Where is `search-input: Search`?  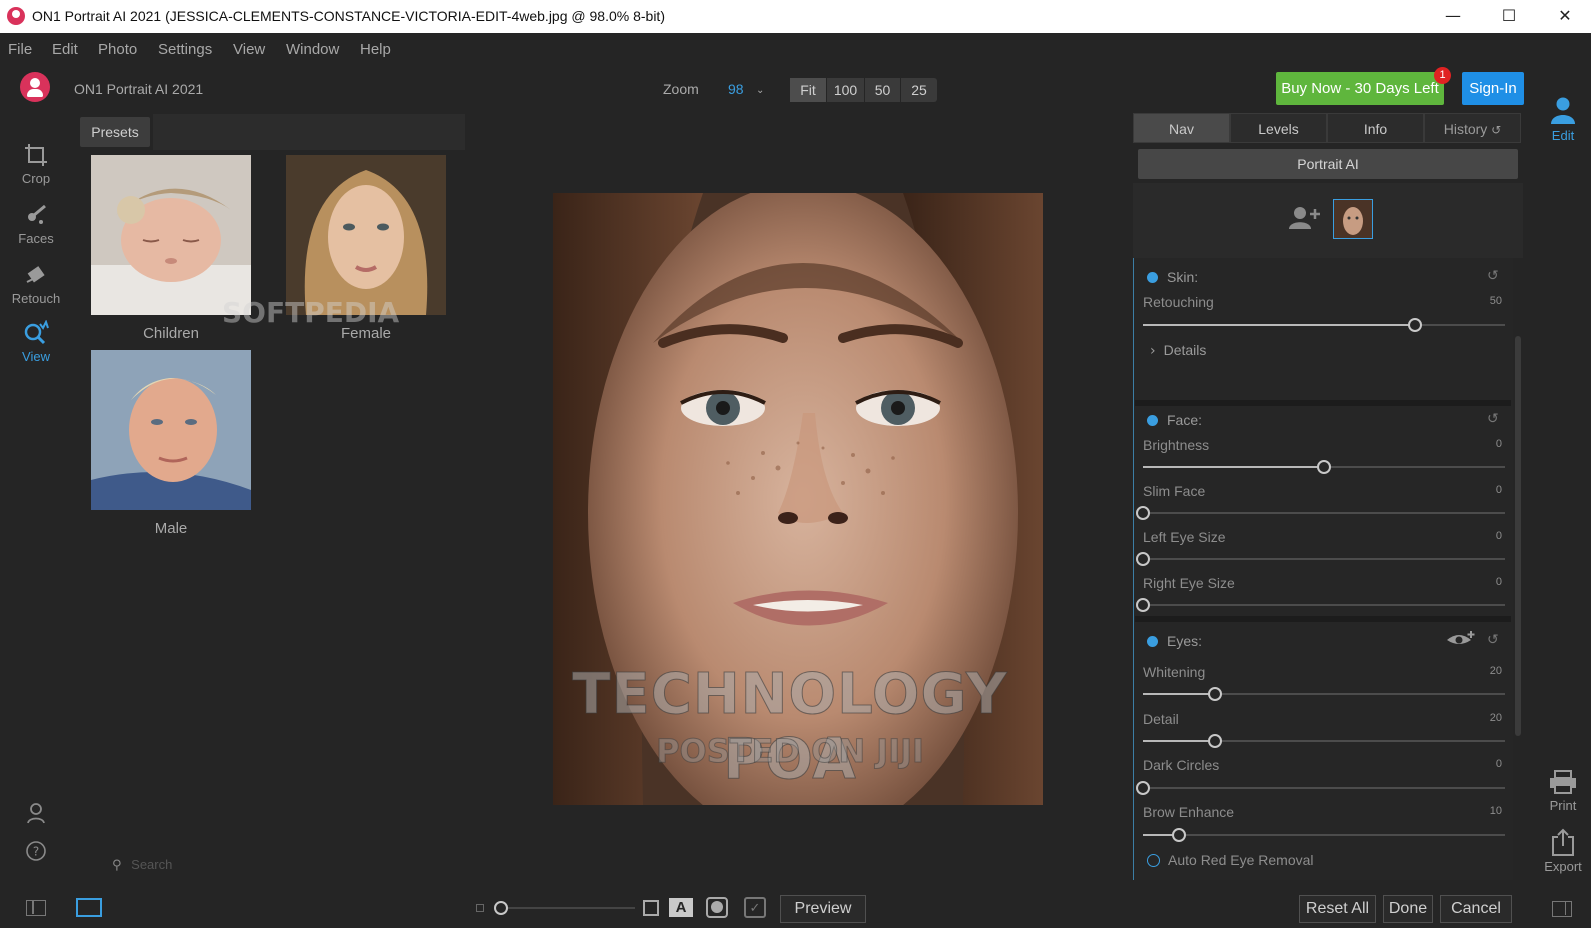 search-input: Search is located at coordinates (151, 864).